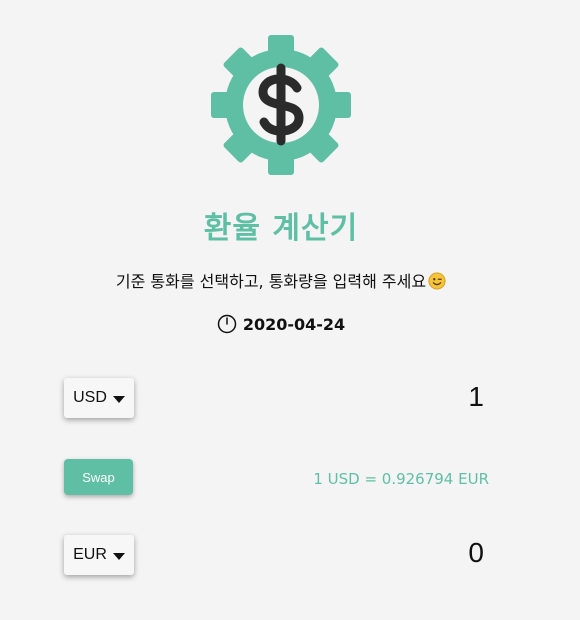  Describe the element at coordinates (98, 477) in the screenshot. I see `swap-button: Swap` at that location.